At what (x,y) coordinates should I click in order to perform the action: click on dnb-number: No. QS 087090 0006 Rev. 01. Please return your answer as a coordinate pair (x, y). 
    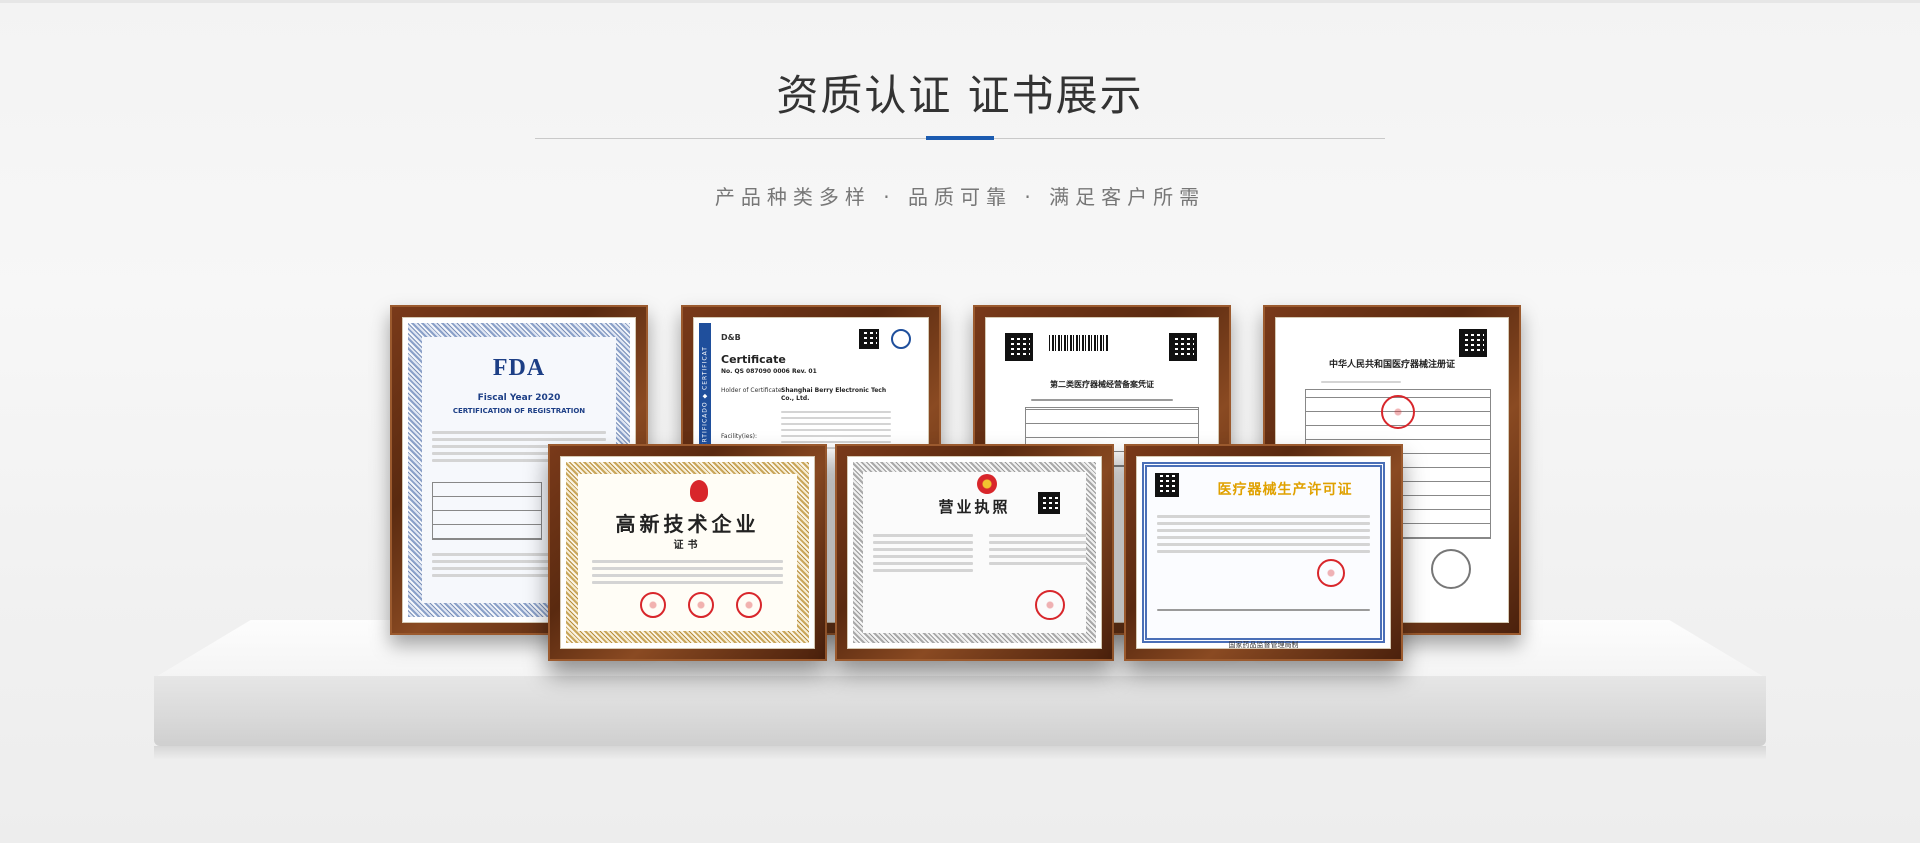
    Looking at the image, I should click on (769, 371).